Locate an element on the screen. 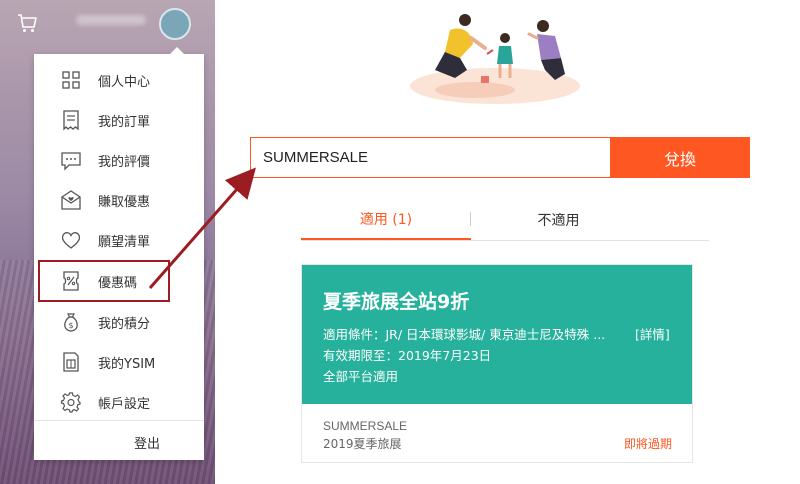 The image size is (800, 484). menu-item-ysim: 我的YSIM is located at coordinates (119, 362).